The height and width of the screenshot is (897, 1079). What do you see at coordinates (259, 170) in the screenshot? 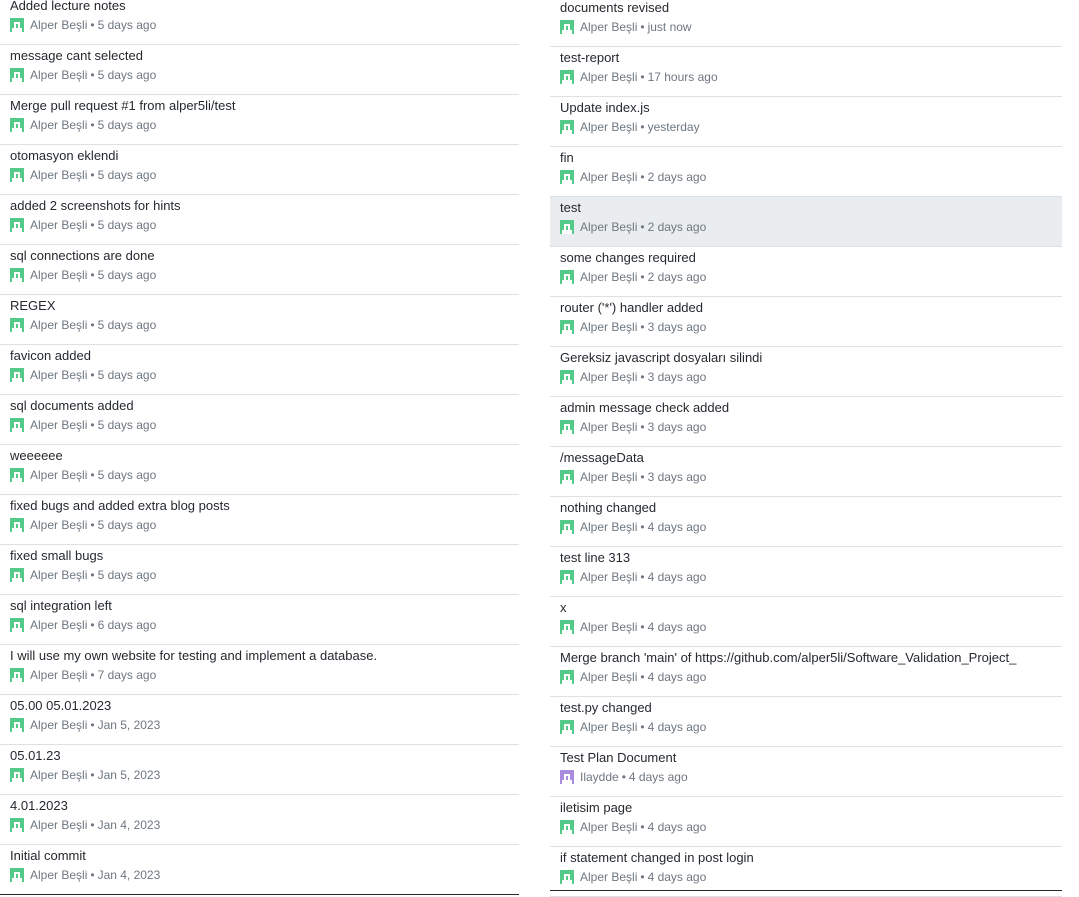
I see `commit-row: otomasyon eklendi Alper Beşli • 5 days ago` at bounding box center [259, 170].